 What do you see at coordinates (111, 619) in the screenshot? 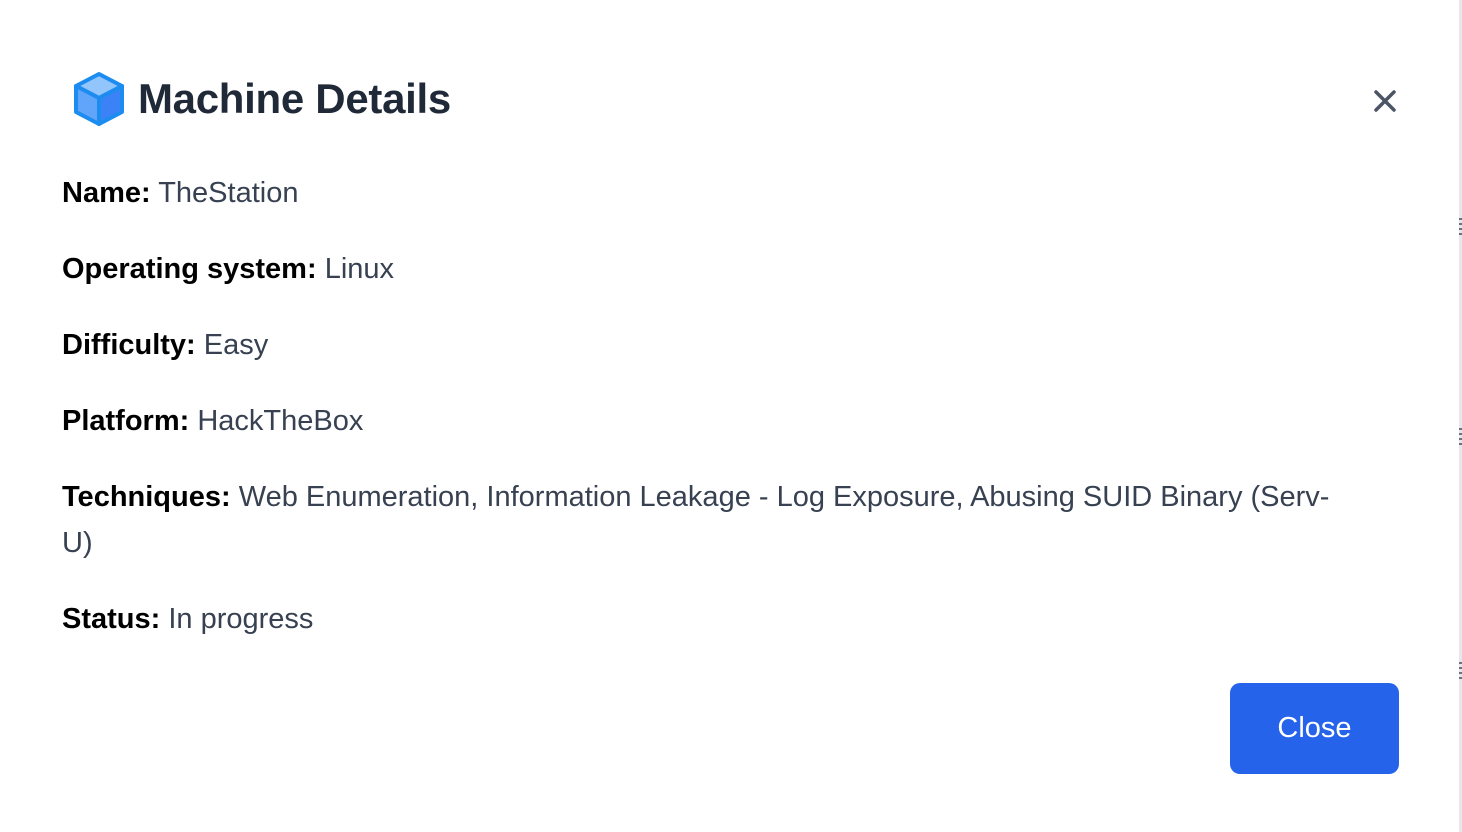
I see `detail-label: Status:` at bounding box center [111, 619].